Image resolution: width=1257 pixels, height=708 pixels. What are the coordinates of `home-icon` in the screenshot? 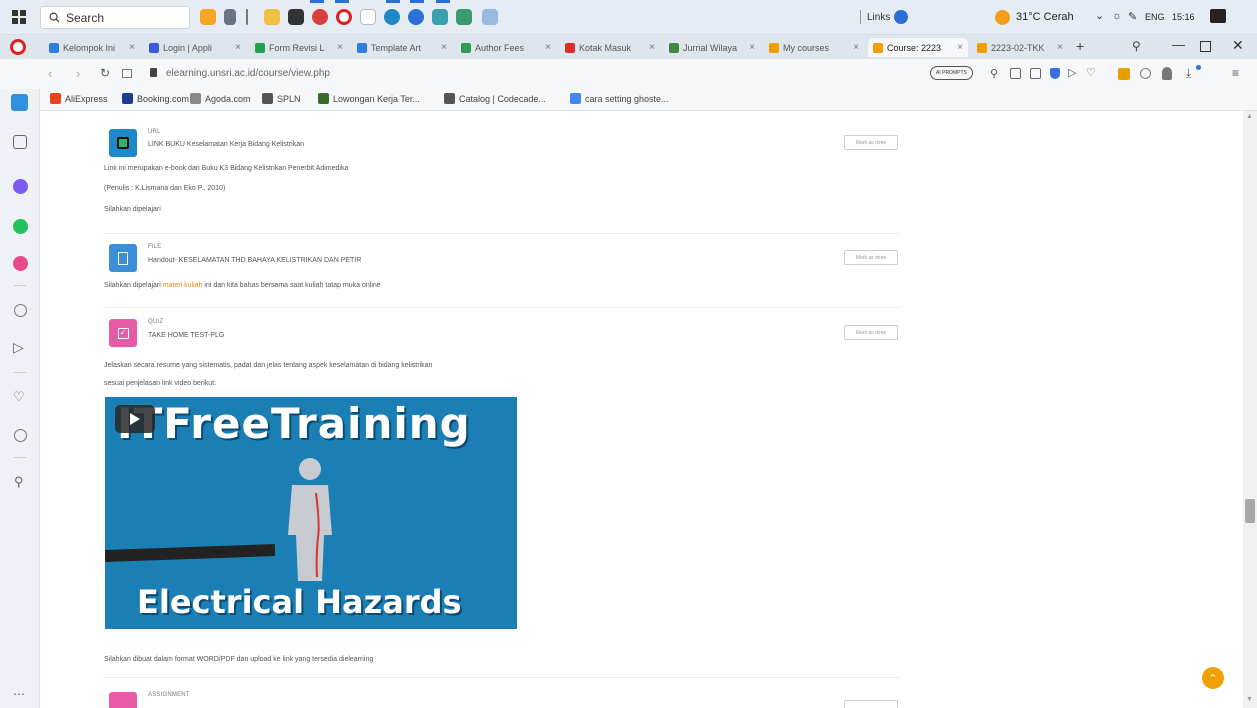 It's located at (19, 102).